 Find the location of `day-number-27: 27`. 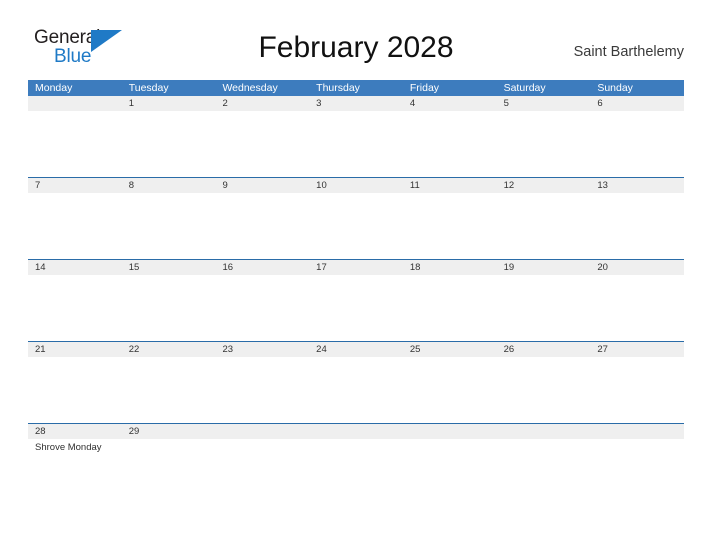

day-number-27: 27 is located at coordinates (637, 349).